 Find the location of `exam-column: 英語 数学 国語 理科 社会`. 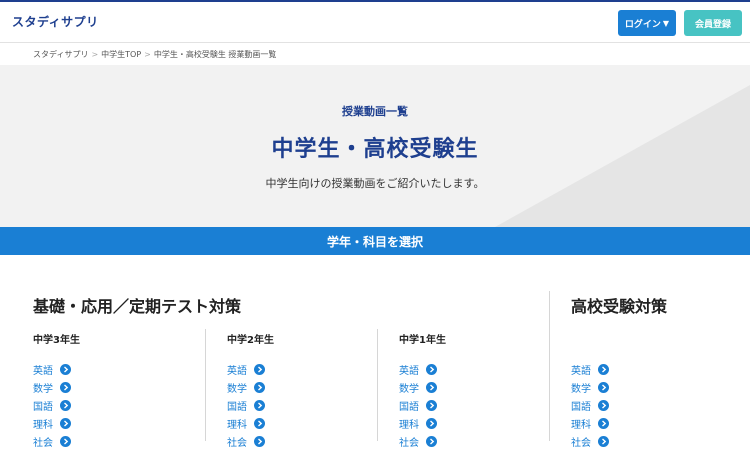

exam-column: 英語 数学 国語 理科 社会 is located at coordinates (590, 390).